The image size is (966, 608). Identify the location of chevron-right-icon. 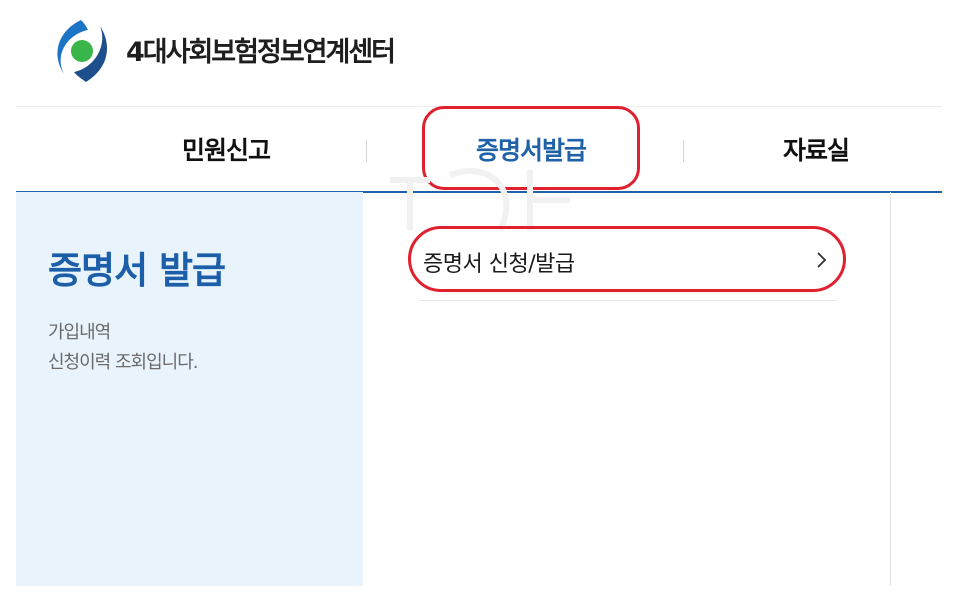
(822, 260).